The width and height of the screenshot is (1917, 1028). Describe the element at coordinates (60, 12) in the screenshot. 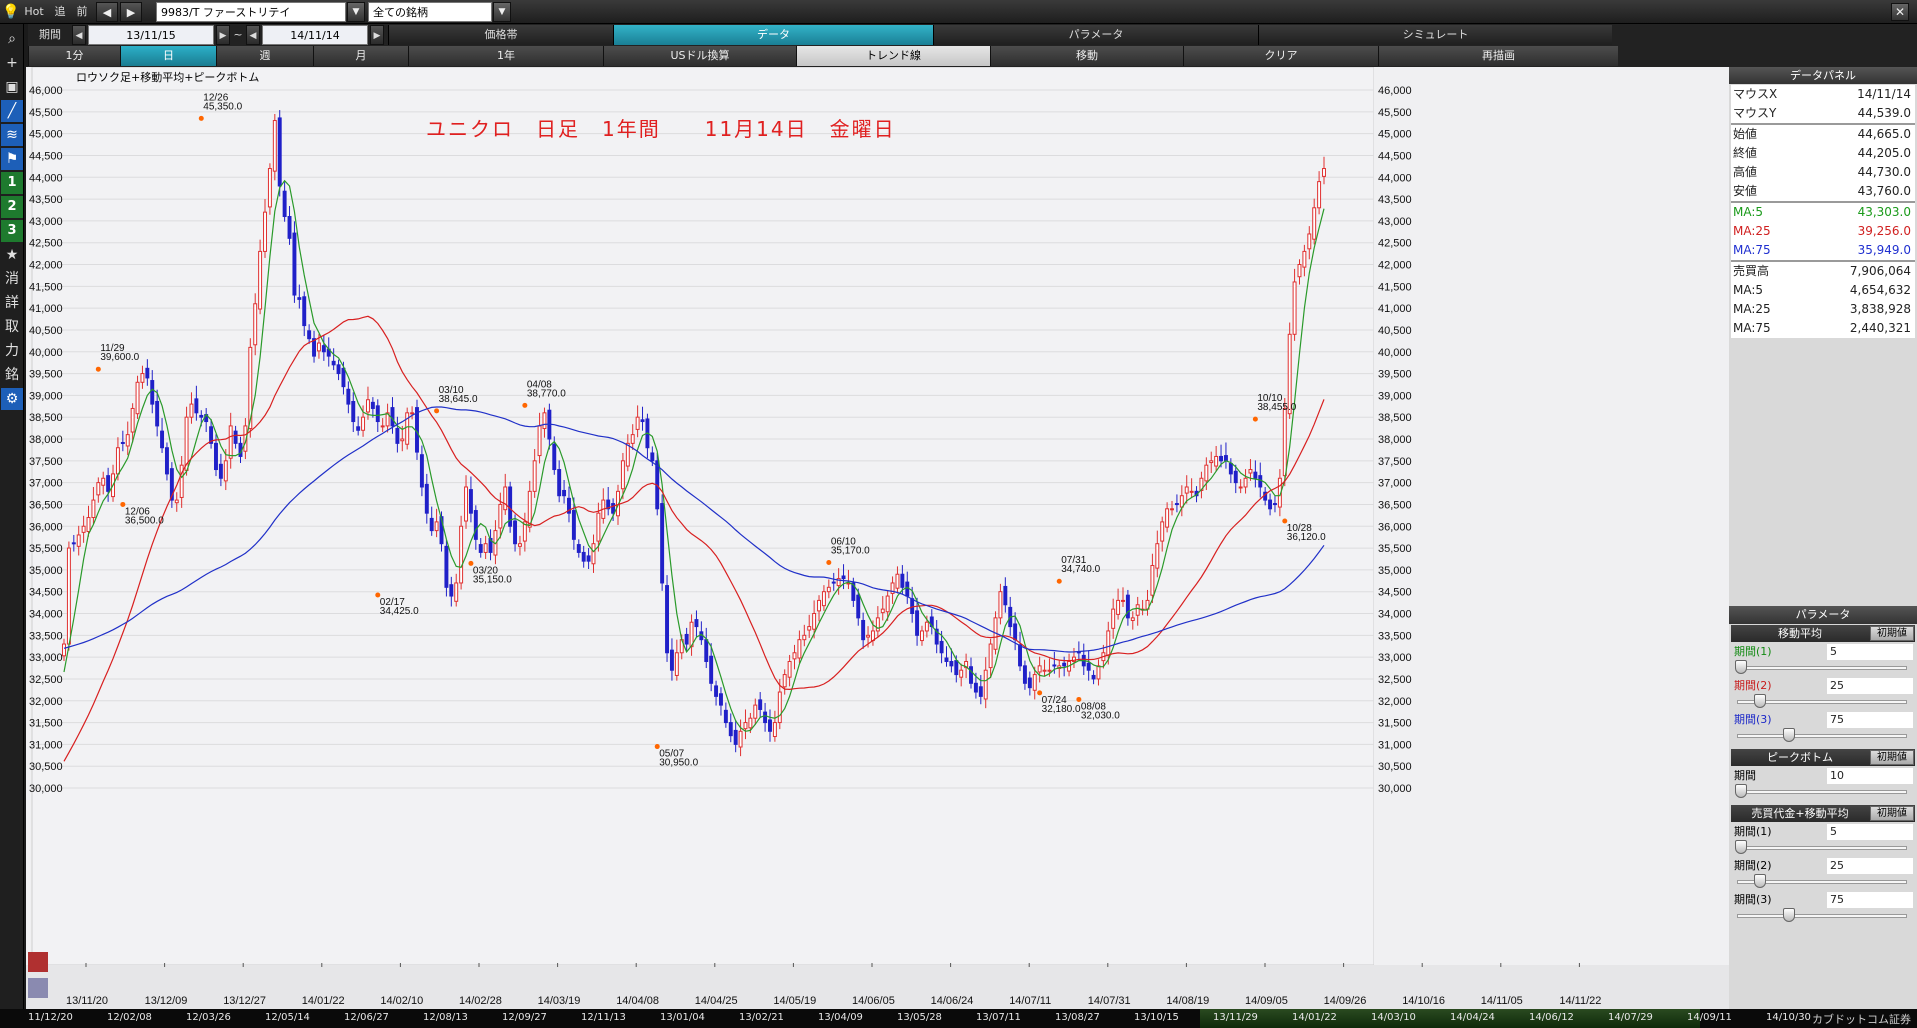

I see `follow-button: 追` at that location.